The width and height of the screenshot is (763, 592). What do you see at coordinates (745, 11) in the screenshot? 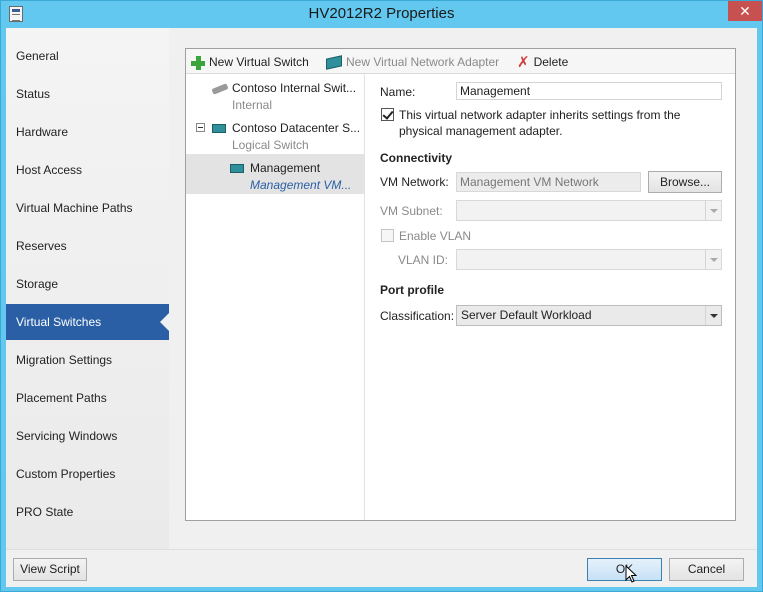
I see `close-button: ✕` at bounding box center [745, 11].